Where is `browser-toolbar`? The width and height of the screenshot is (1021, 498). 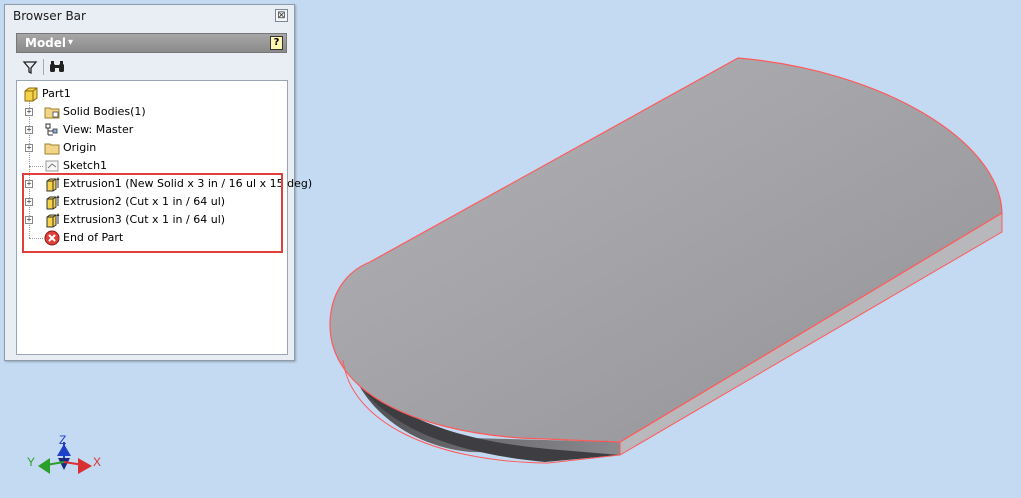
browser-toolbar is located at coordinates (151, 67).